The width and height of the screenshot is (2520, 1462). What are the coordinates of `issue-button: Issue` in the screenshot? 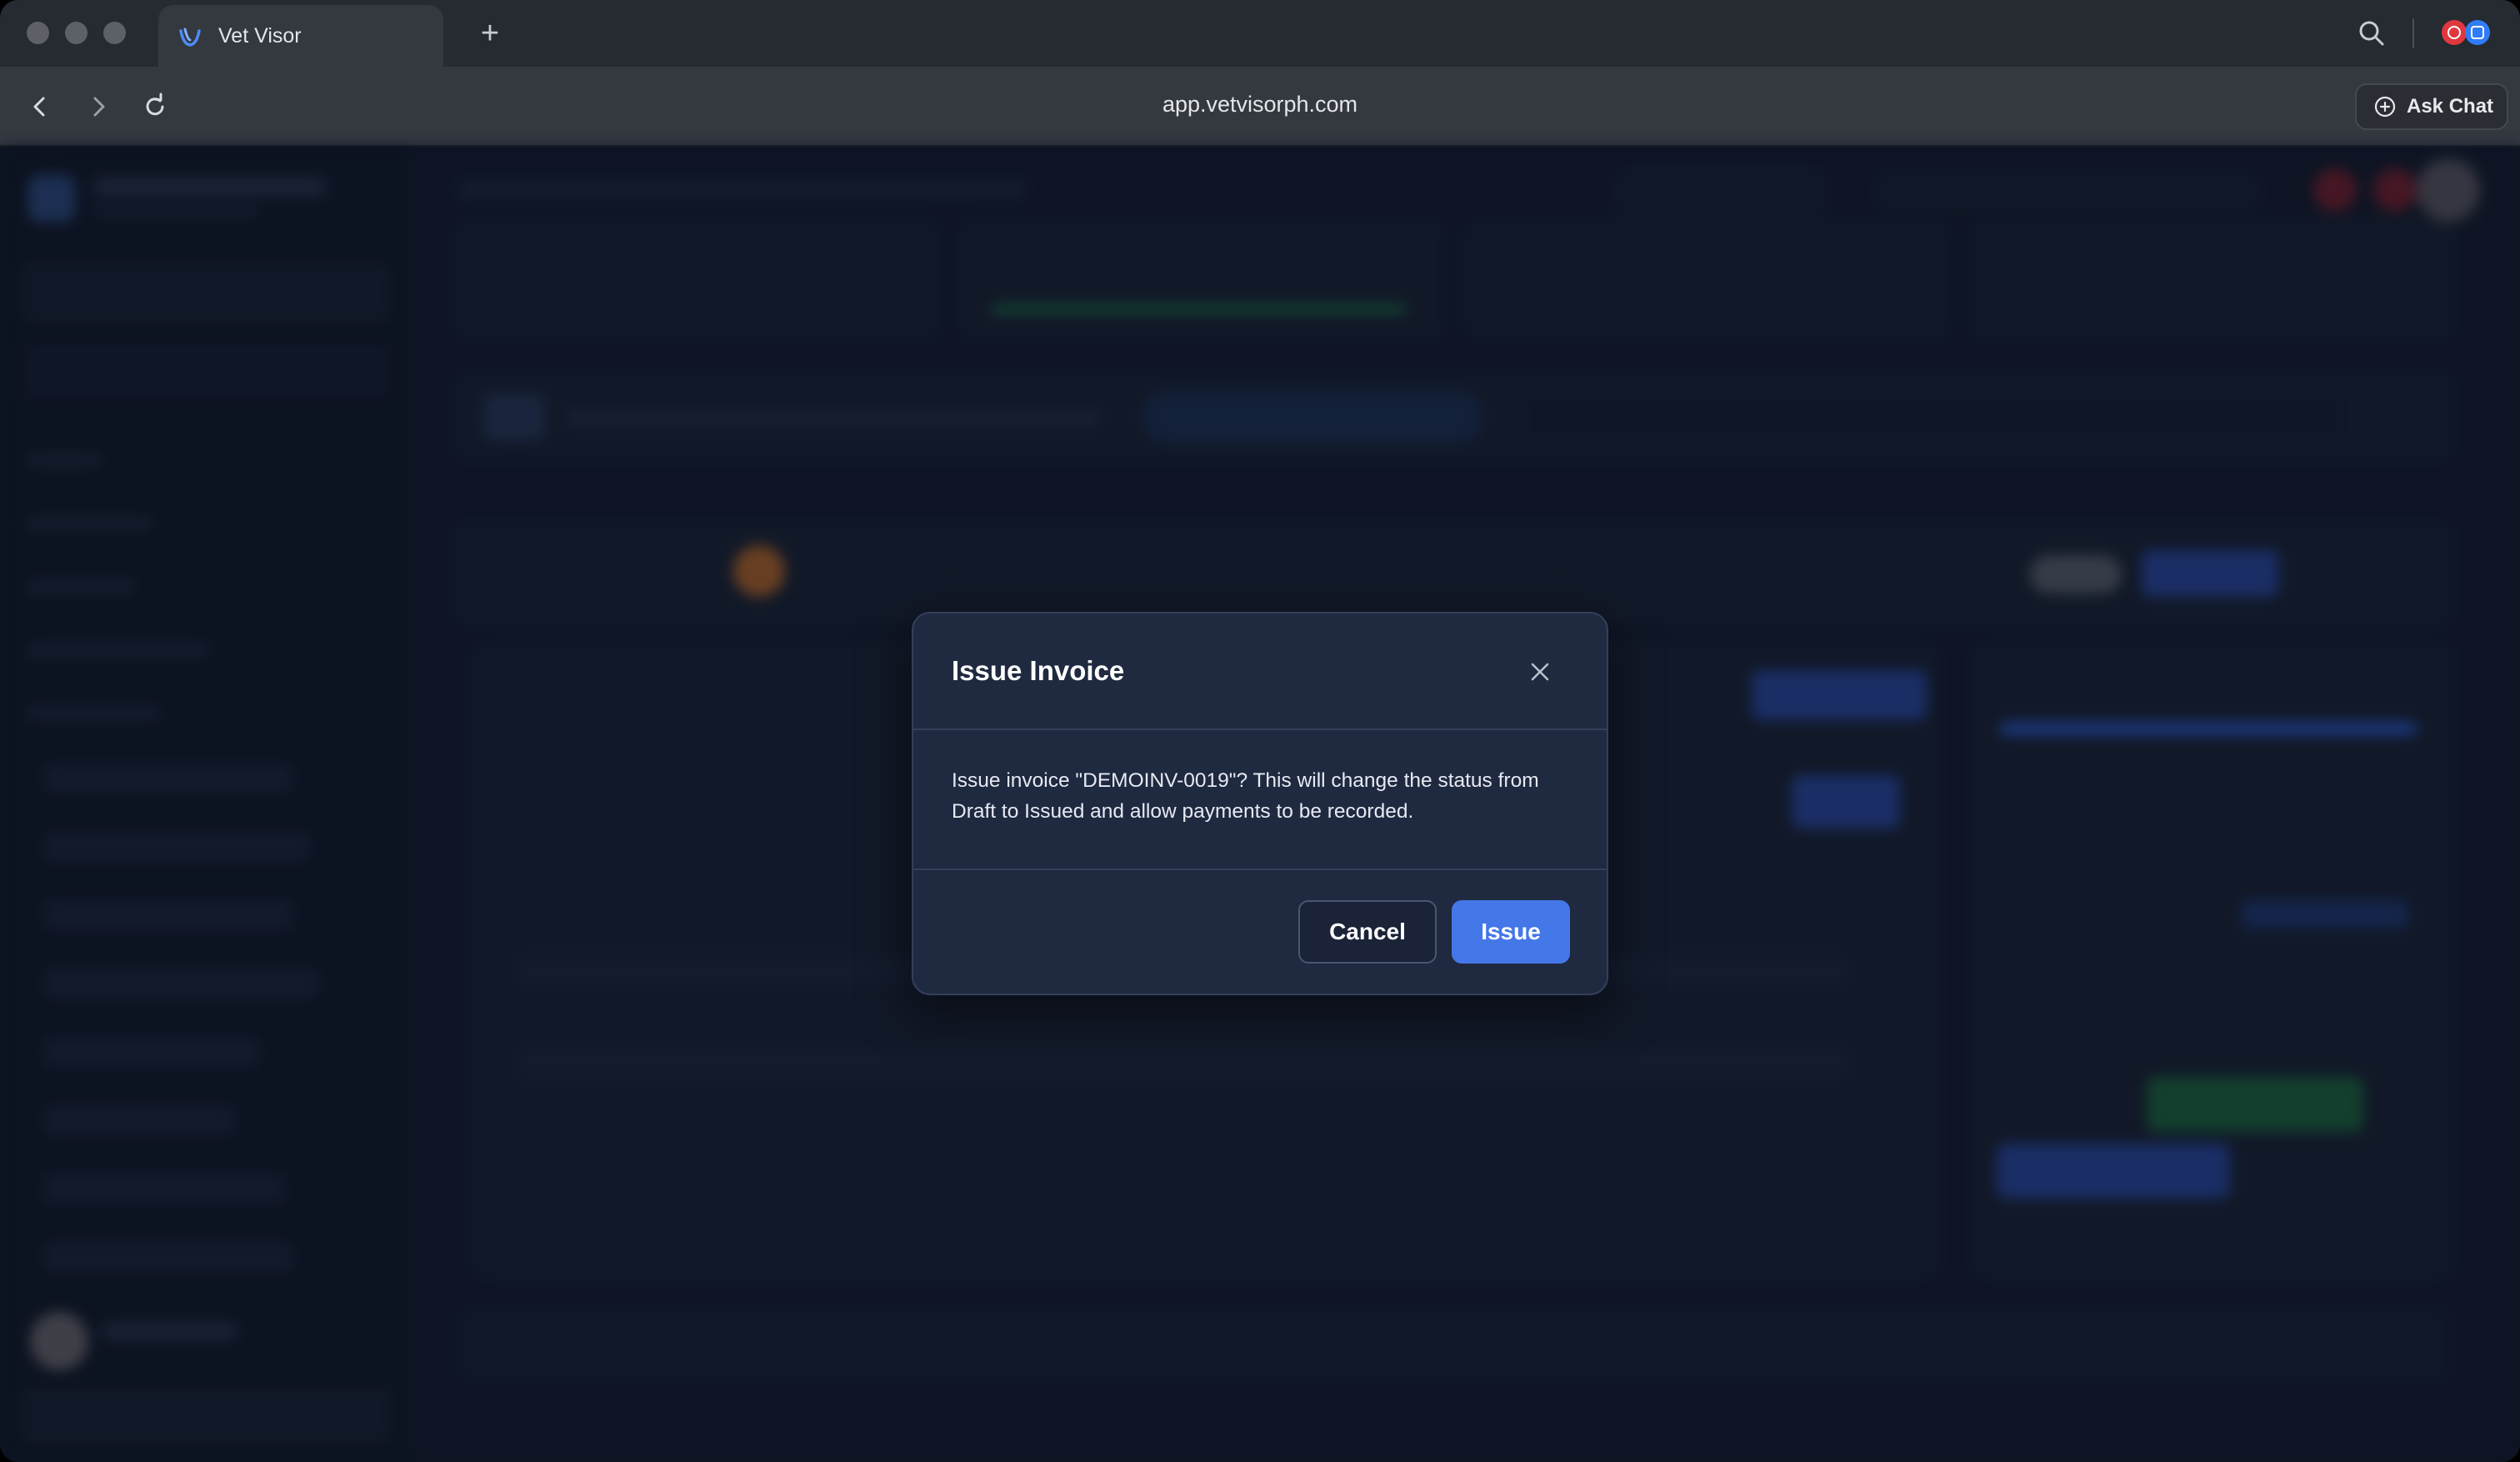 It's located at (1511, 932).